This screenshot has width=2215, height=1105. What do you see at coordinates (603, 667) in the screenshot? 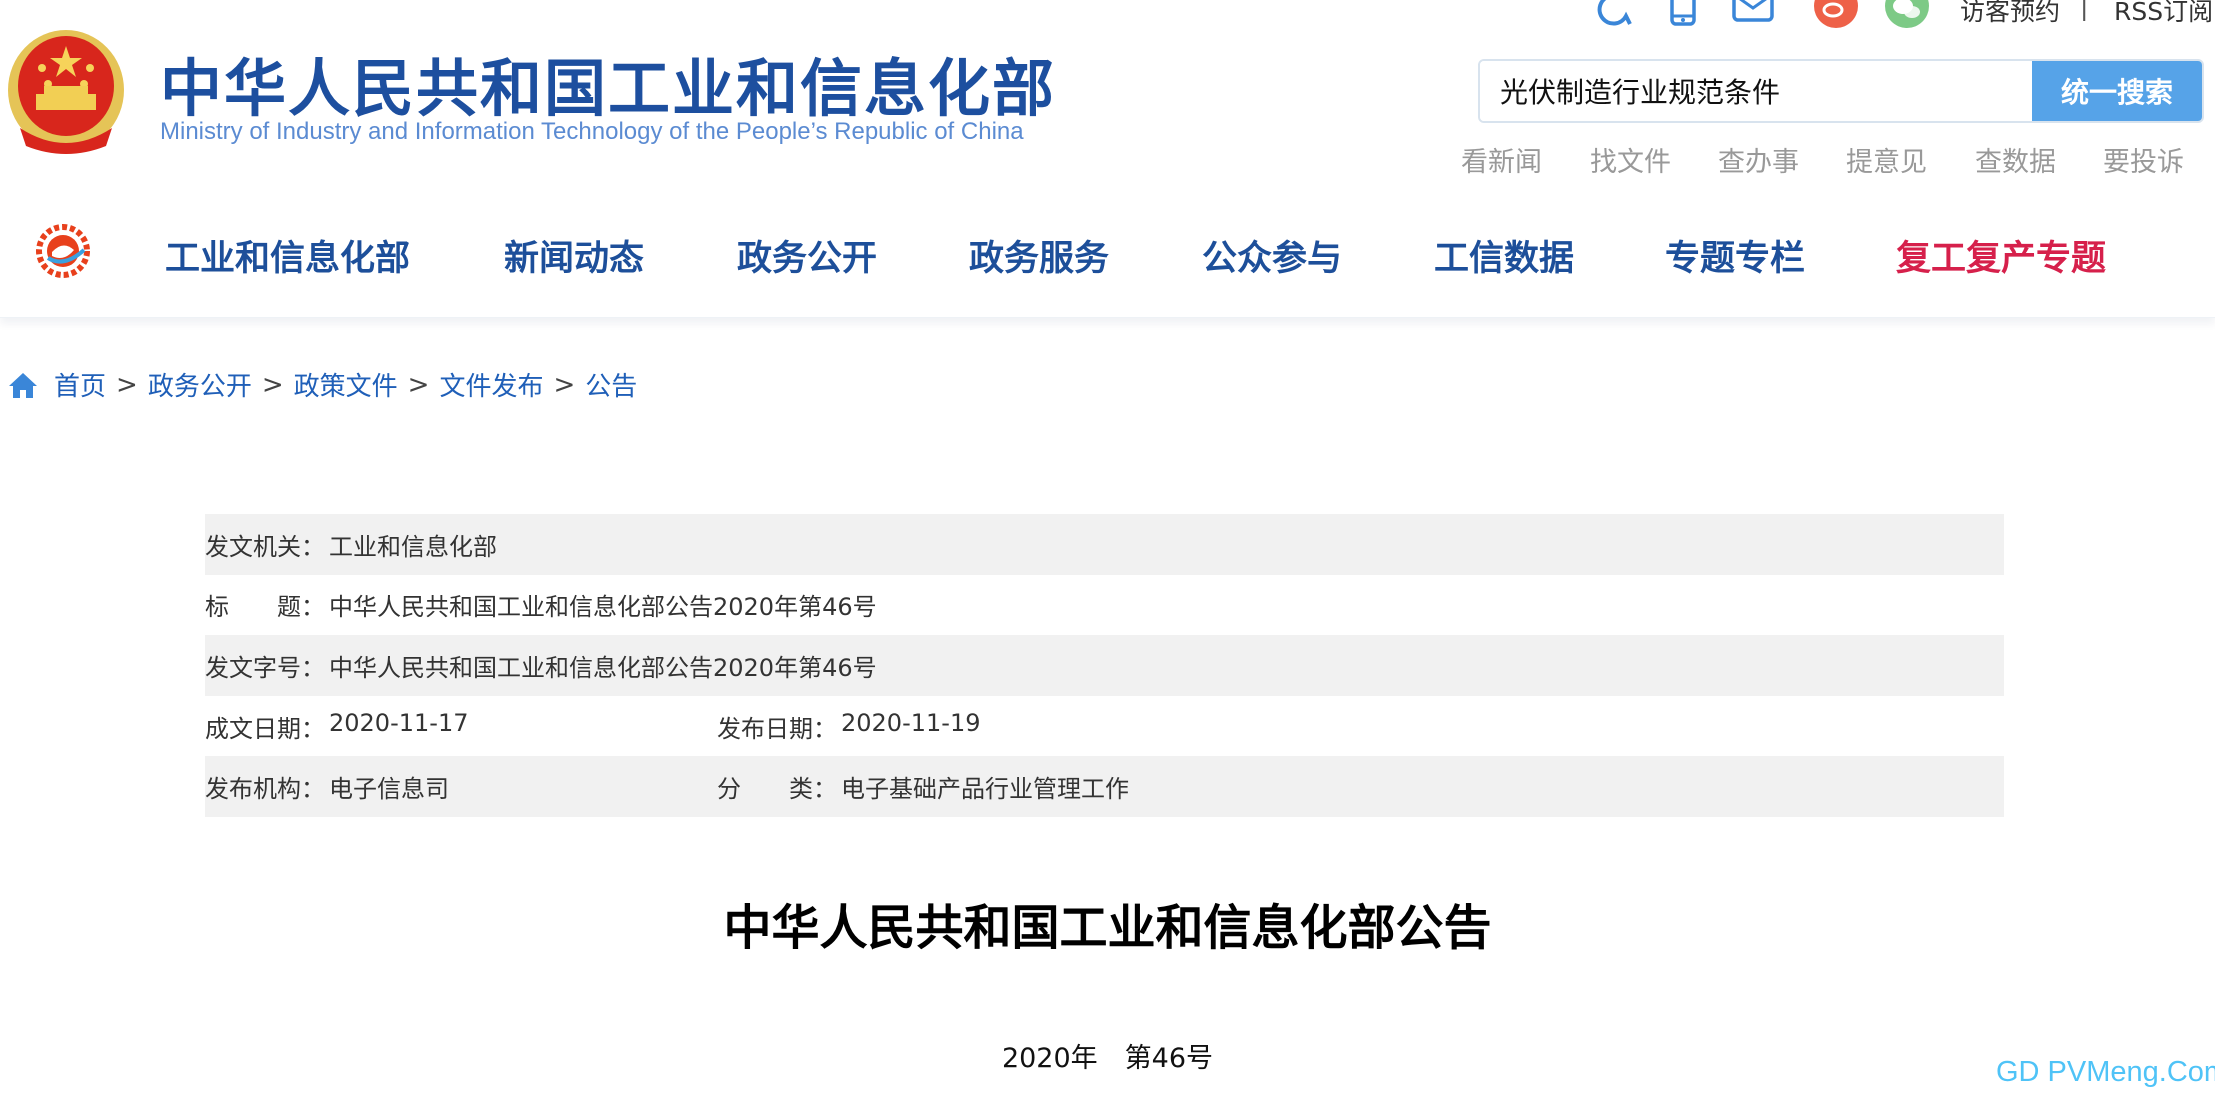
I see `docno-value: 中华人民共和国工业和信息化部公告2020年第46号` at bounding box center [603, 667].